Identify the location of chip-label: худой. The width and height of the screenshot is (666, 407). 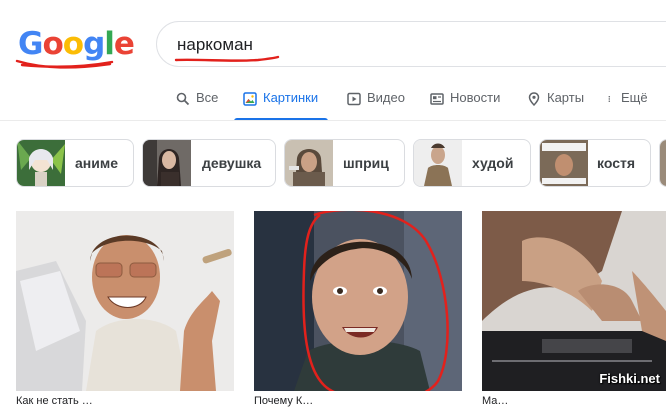
(493, 163).